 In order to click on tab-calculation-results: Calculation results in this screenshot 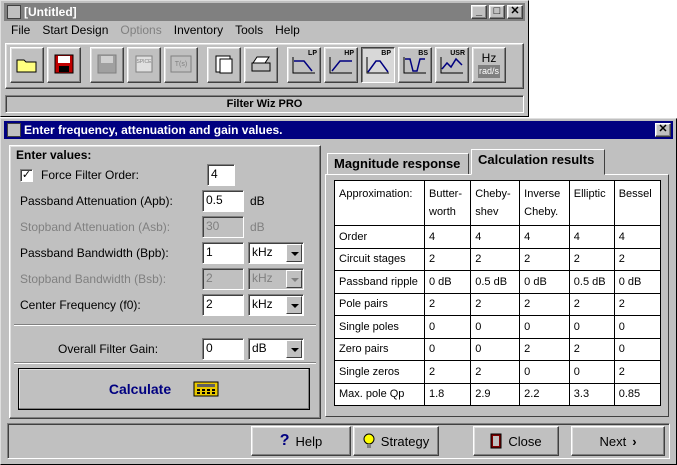, I will do `click(538, 162)`.